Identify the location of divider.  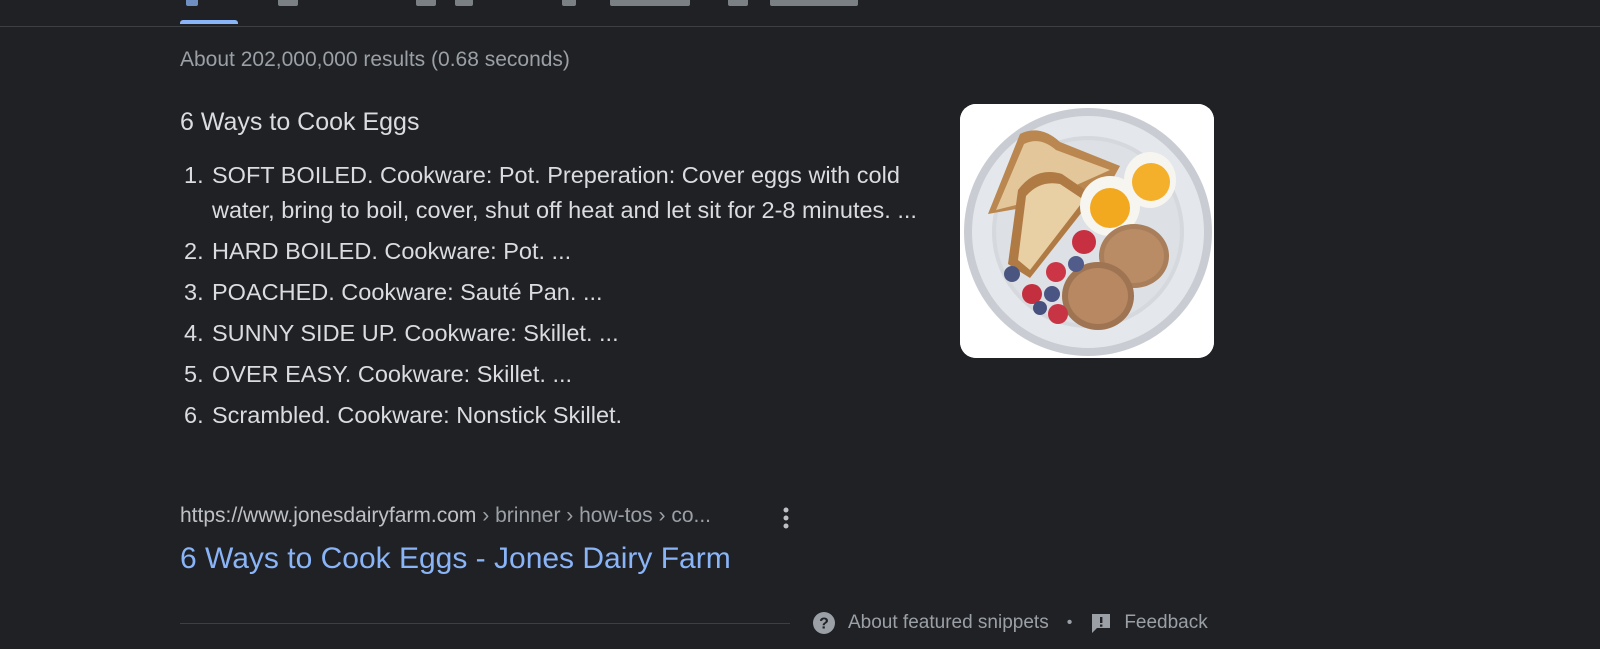
(485, 623).